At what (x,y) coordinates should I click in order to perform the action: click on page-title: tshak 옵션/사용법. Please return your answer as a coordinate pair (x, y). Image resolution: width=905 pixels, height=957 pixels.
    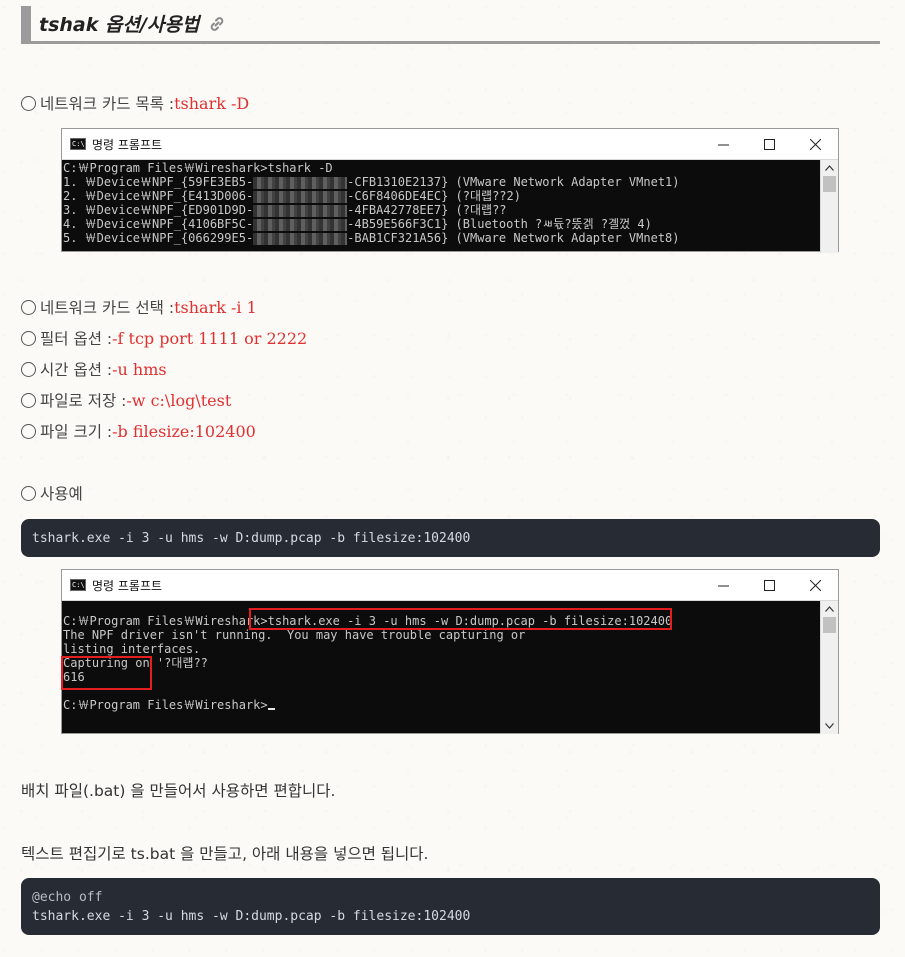
    Looking at the image, I should click on (119, 25).